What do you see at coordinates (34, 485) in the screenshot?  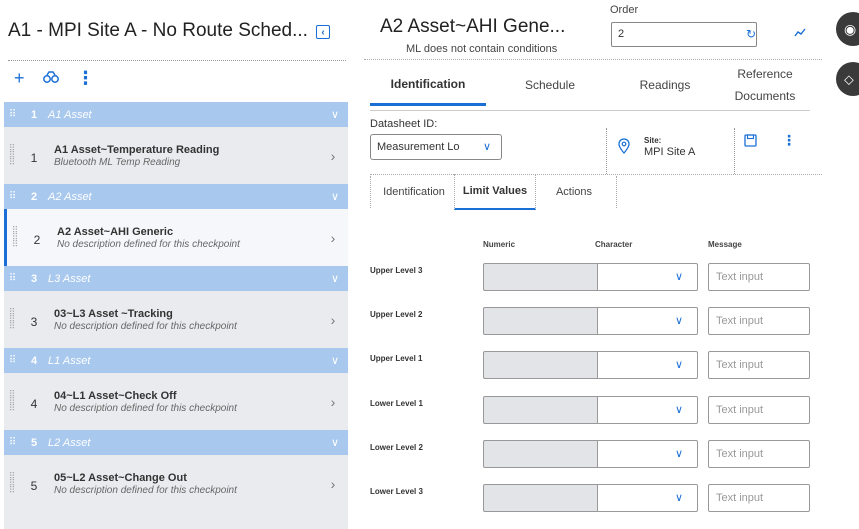 I see `checkpoint-number: 5` at bounding box center [34, 485].